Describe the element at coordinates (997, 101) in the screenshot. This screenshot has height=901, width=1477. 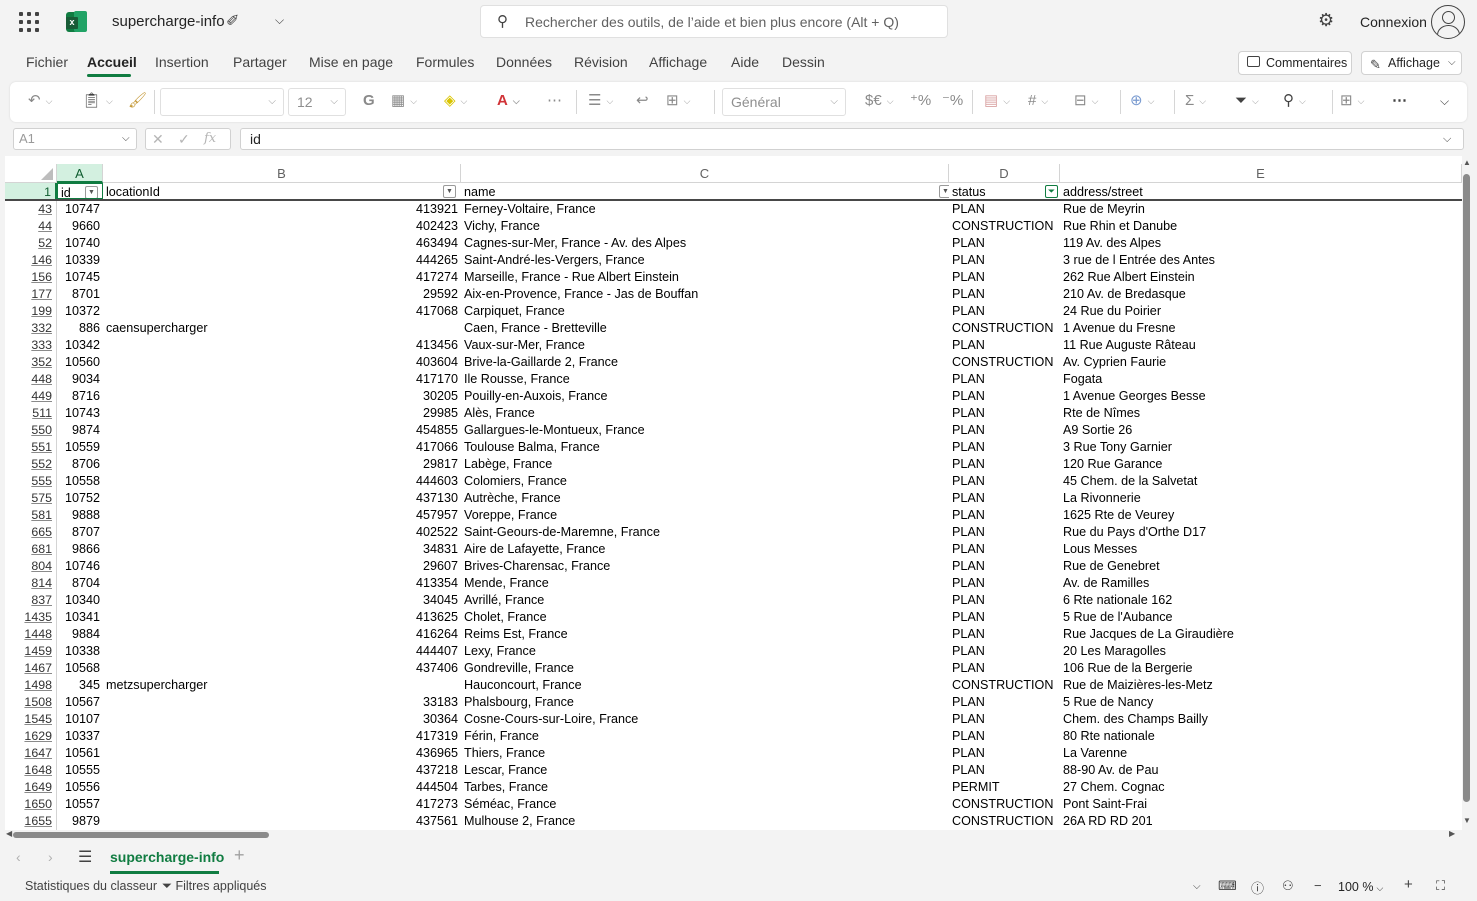
I see `conditional-format-icon: ▤ ⌵` at that location.